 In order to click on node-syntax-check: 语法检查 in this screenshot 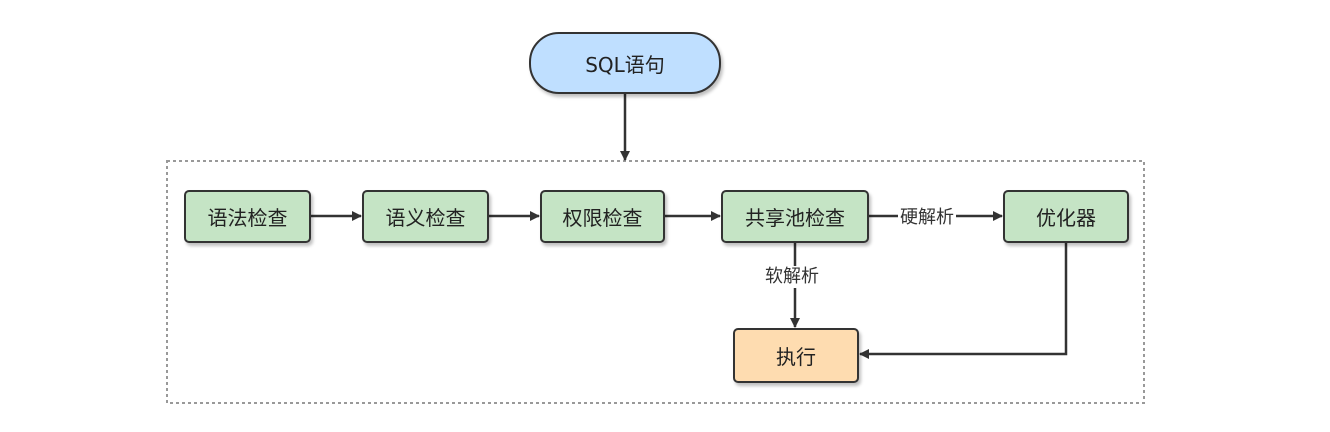, I will do `click(247, 216)`.